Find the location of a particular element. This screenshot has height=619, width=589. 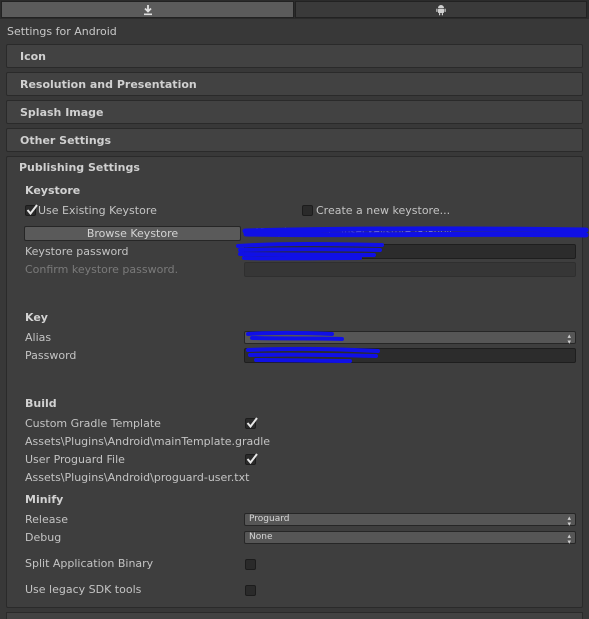

key-password-label: Password is located at coordinates (51, 355).